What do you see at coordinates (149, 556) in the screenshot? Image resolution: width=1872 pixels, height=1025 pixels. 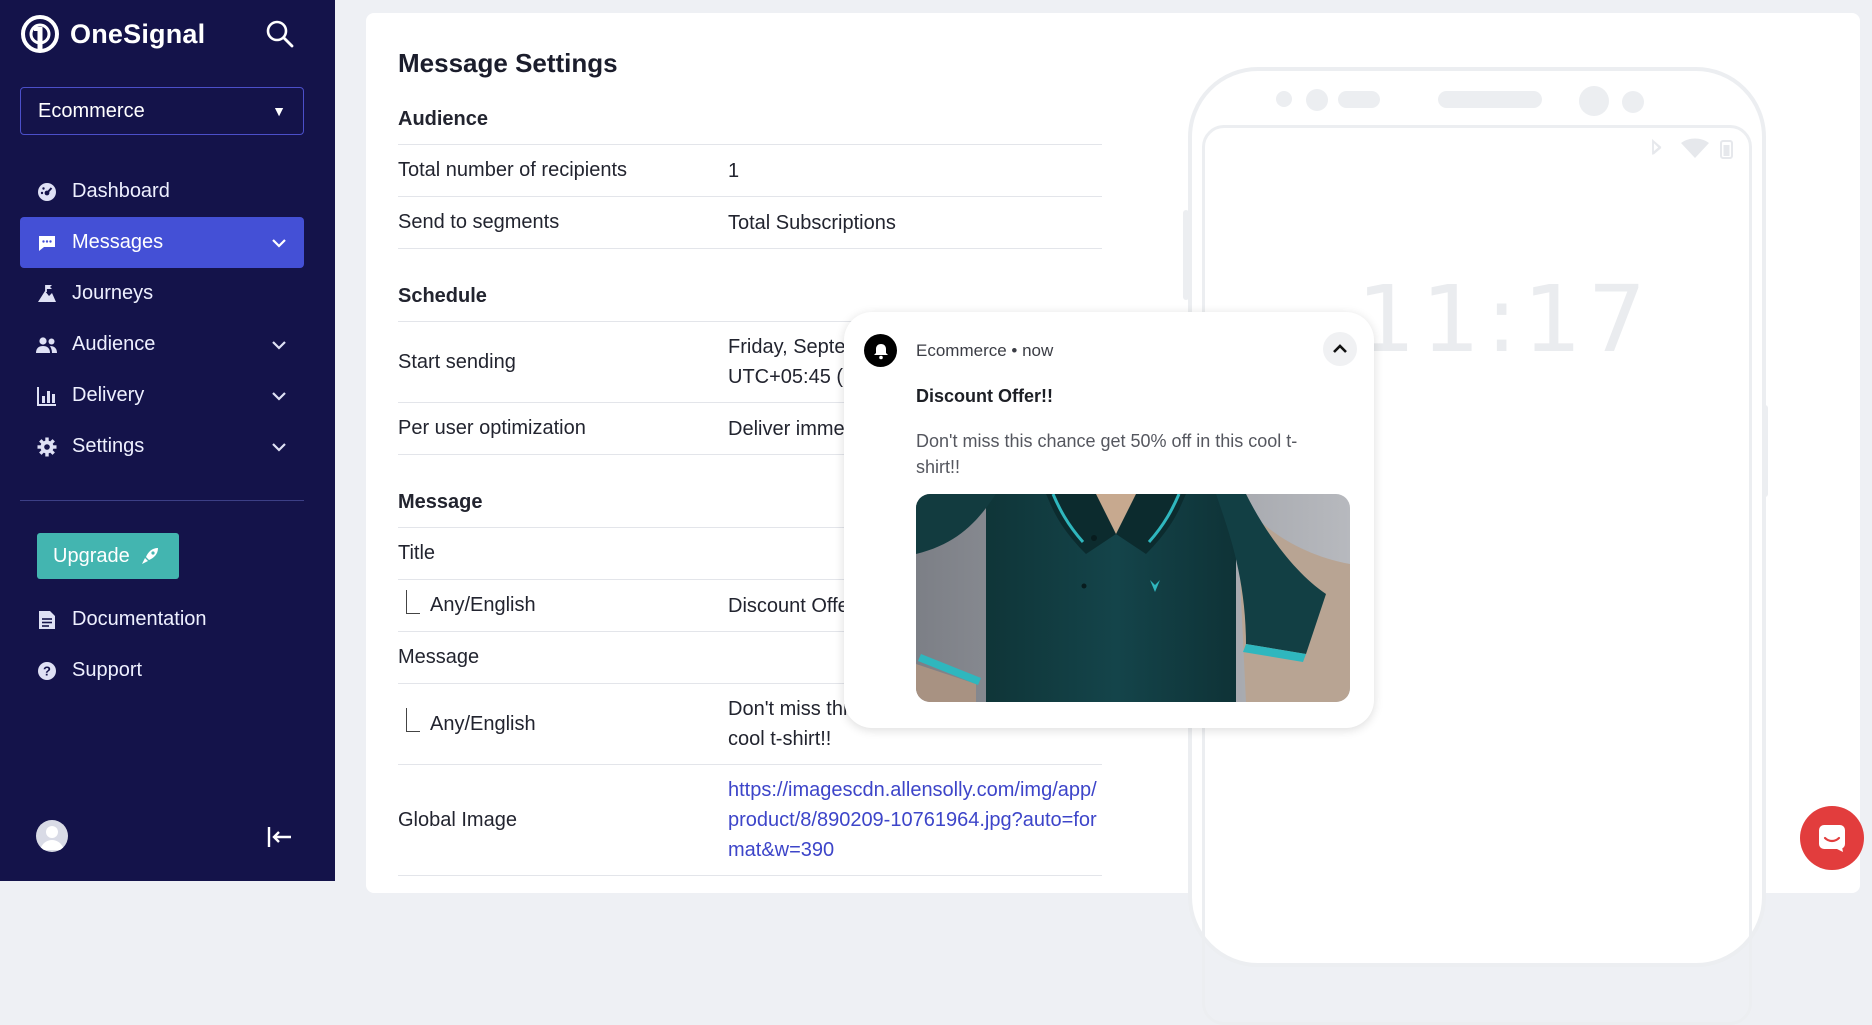 I see `rocket-icon` at bounding box center [149, 556].